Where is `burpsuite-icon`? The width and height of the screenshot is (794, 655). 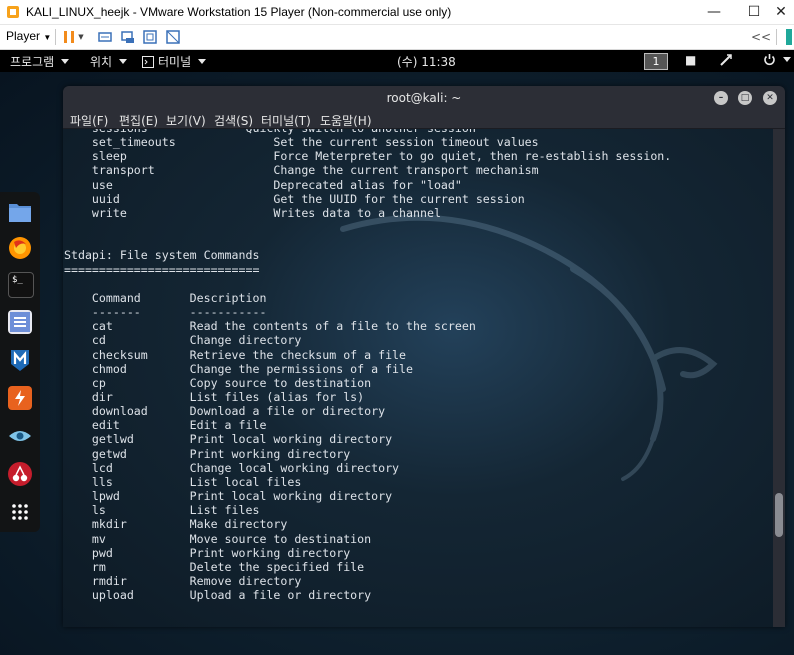
burpsuite-icon is located at coordinates (20, 398).